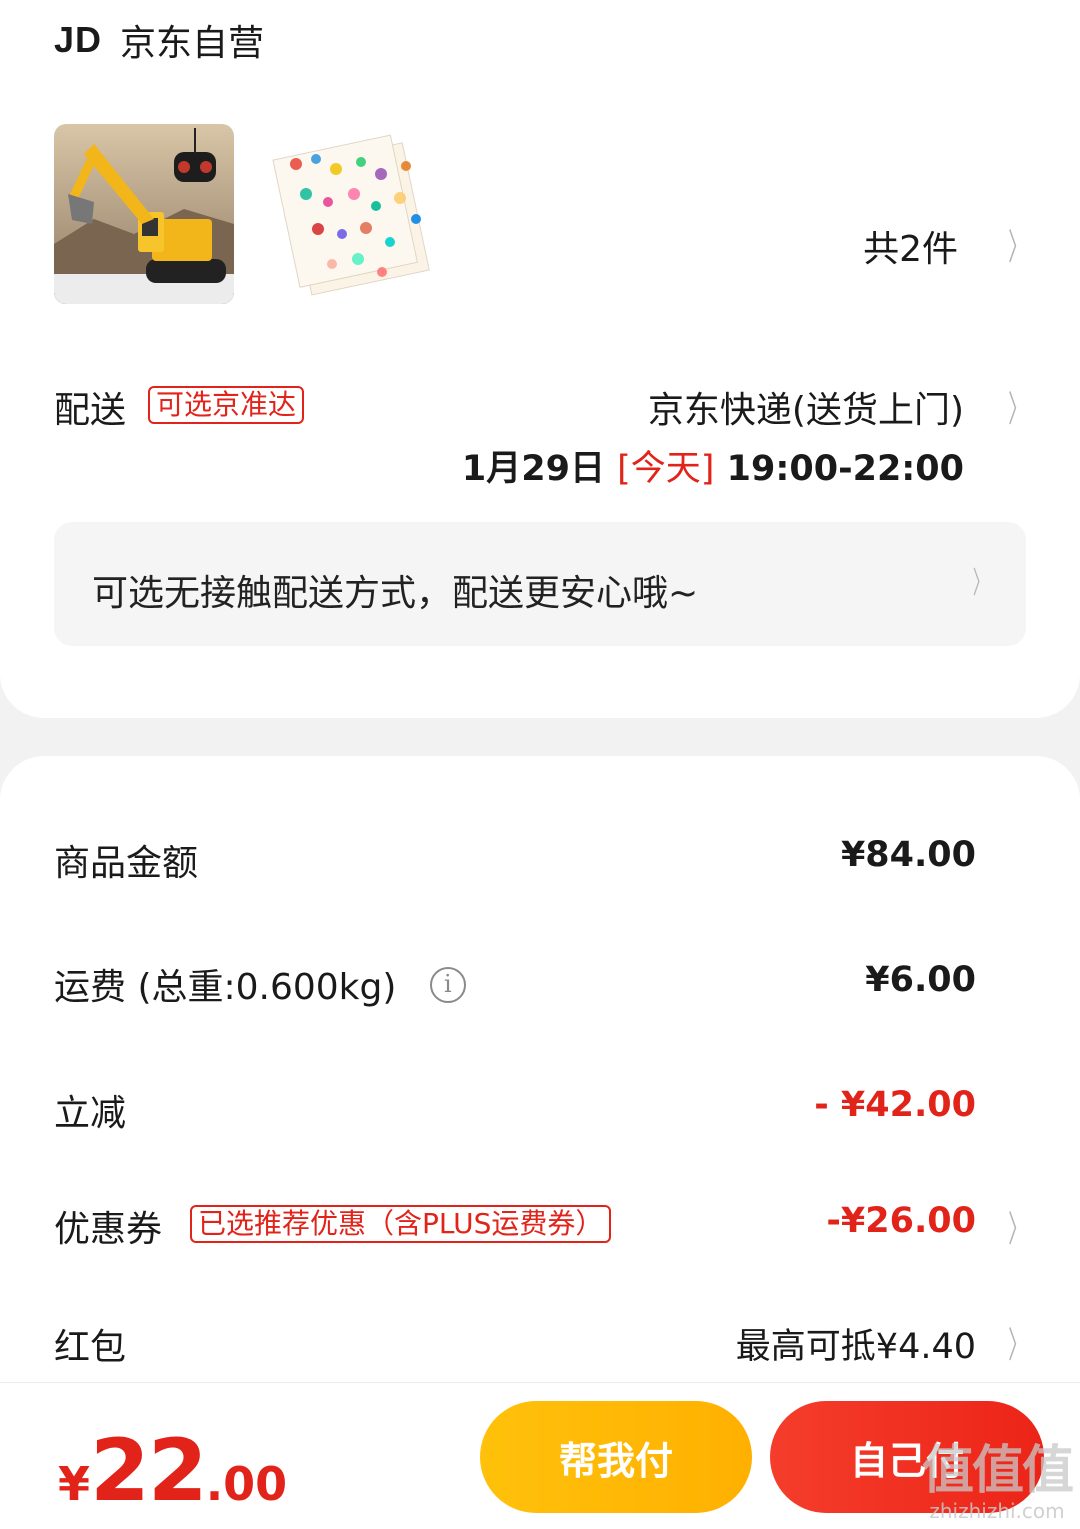  I want to click on banner-chevron-icon: 〉, so click(981, 583).